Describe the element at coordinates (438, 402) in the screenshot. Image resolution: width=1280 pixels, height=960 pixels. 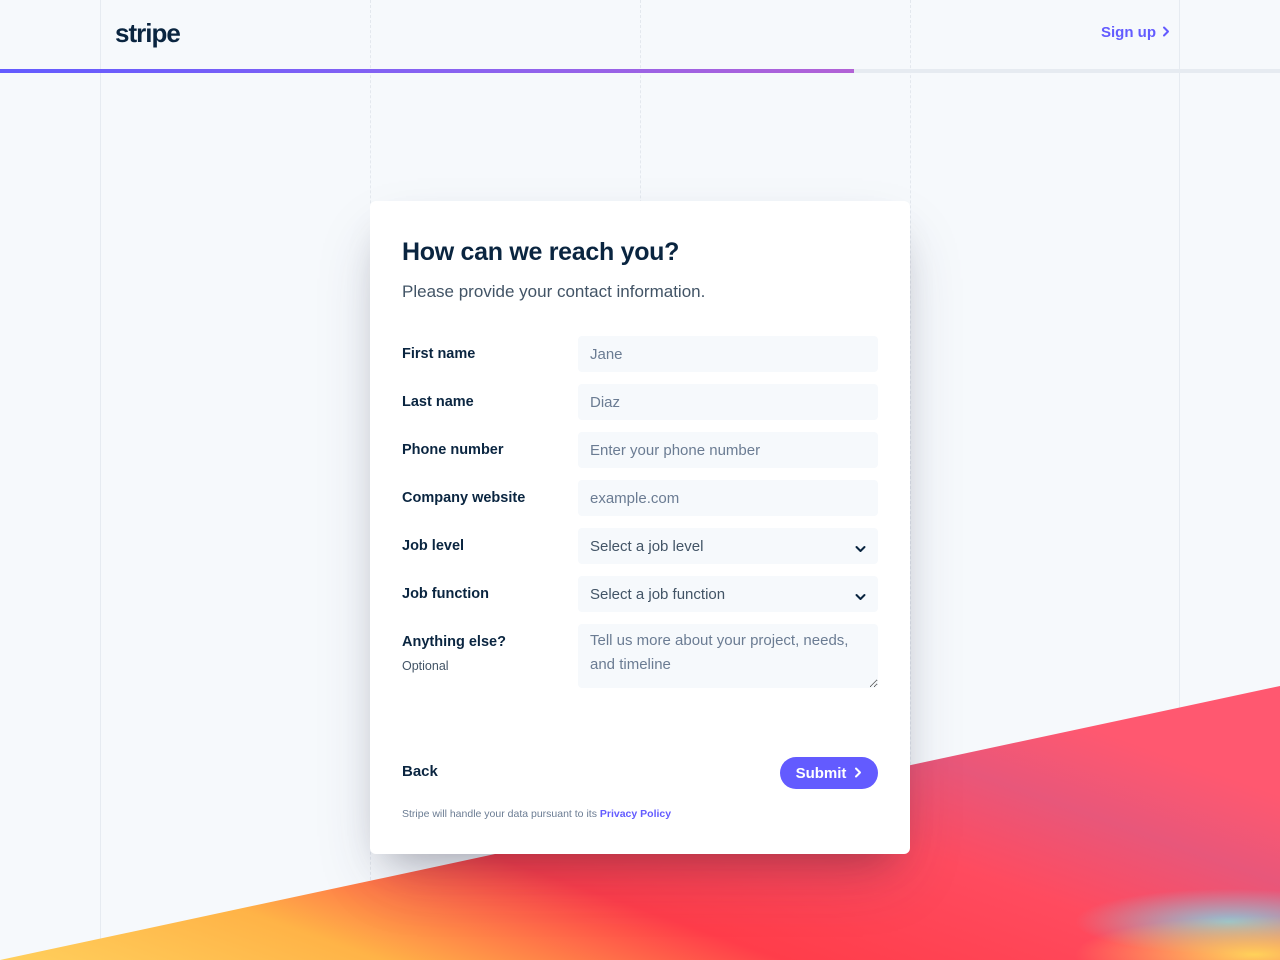
I see `last-name-label: Last name` at that location.